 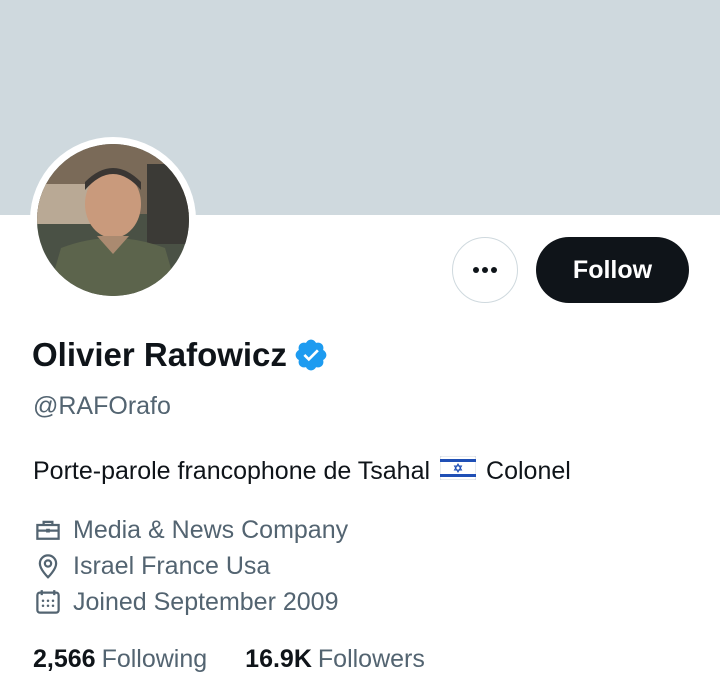 What do you see at coordinates (206, 601) in the screenshot?
I see `joined-text: Joined September 2009` at bounding box center [206, 601].